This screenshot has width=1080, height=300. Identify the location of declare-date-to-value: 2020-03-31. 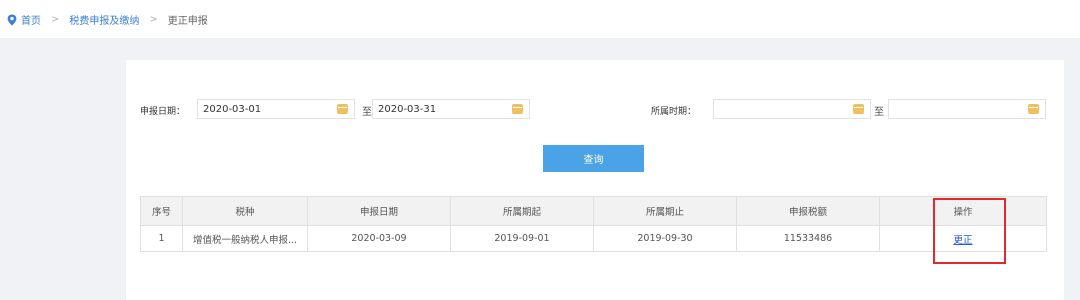
(407, 109).